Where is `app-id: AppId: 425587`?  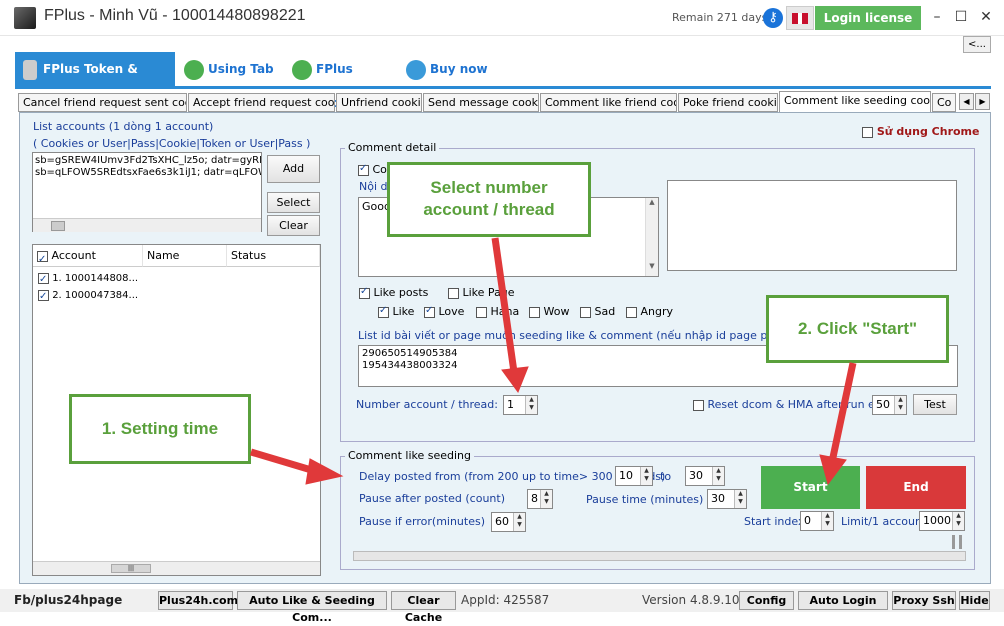
app-id: AppId: 425587 is located at coordinates (505, 600).